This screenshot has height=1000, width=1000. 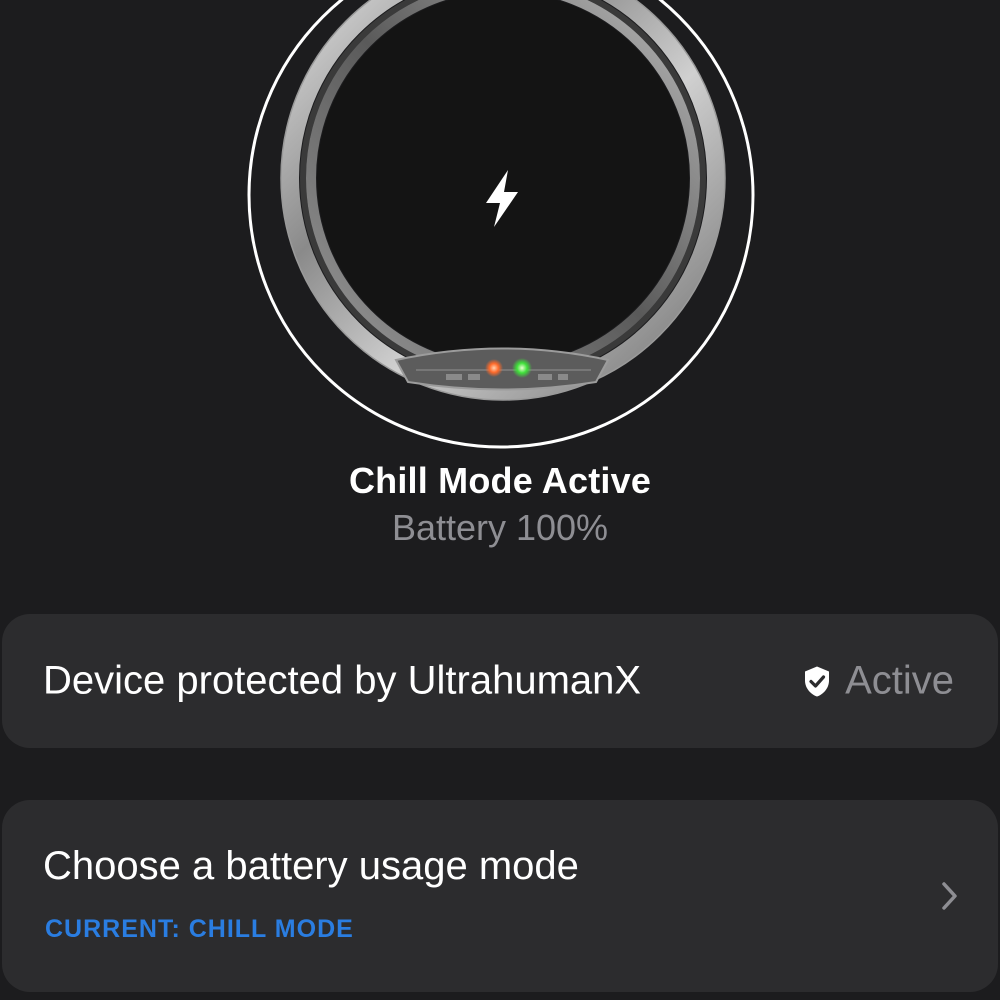 What do you see at coordinates (500, 527) in the screenshot?
I see `battery-level: Battery 100%` at bounding box center [500, 527].